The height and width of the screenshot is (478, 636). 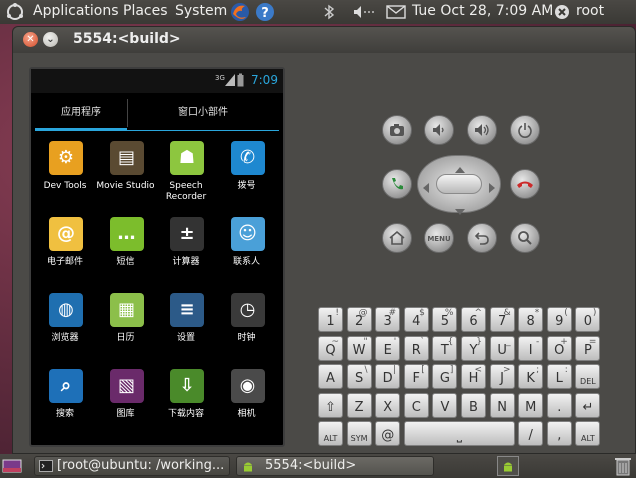 What do you see at coordinates (76, 11) in the screenshot?
I see `menu-applications: Applications` at bounding box center [76, 11].